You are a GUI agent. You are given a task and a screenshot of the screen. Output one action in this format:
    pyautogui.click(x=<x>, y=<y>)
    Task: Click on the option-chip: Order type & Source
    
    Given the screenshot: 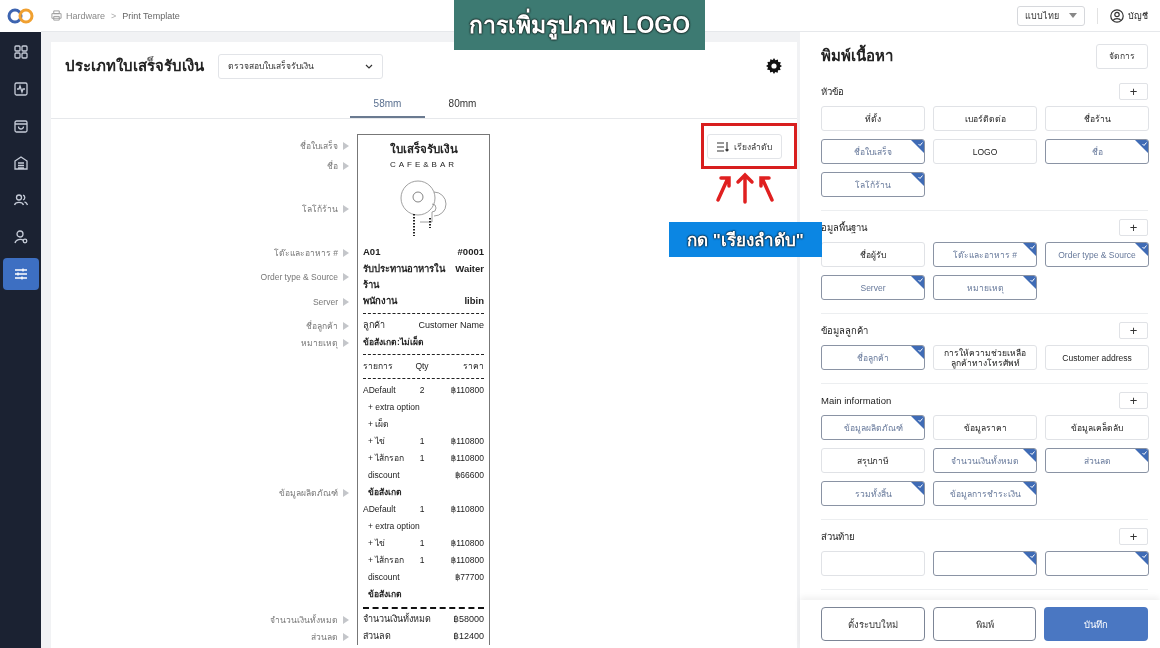 What is the action you would take?
    pyautogui.click(x=1097, y=254)
    